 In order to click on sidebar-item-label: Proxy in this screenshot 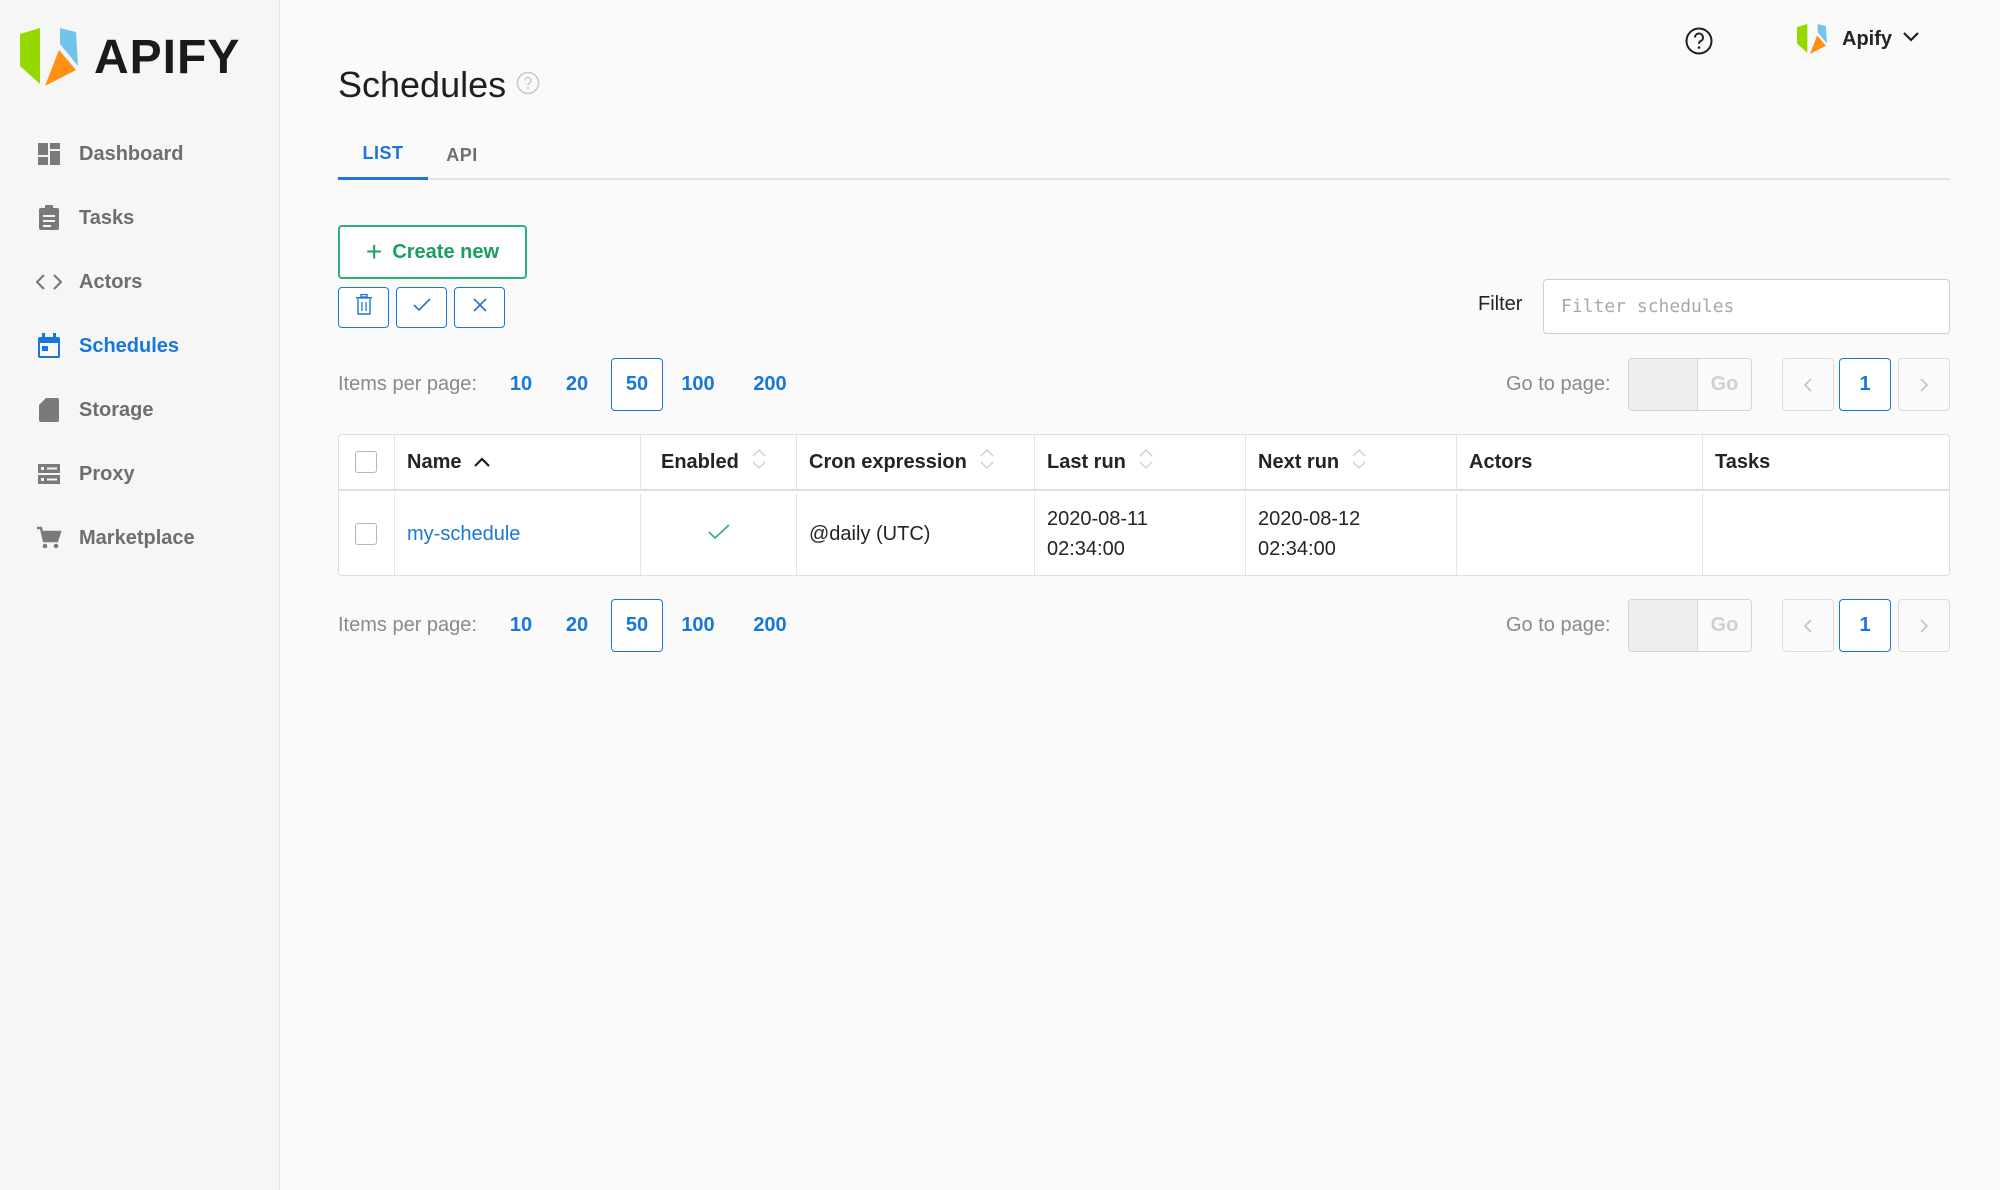, I will do `click(107, 473)`.